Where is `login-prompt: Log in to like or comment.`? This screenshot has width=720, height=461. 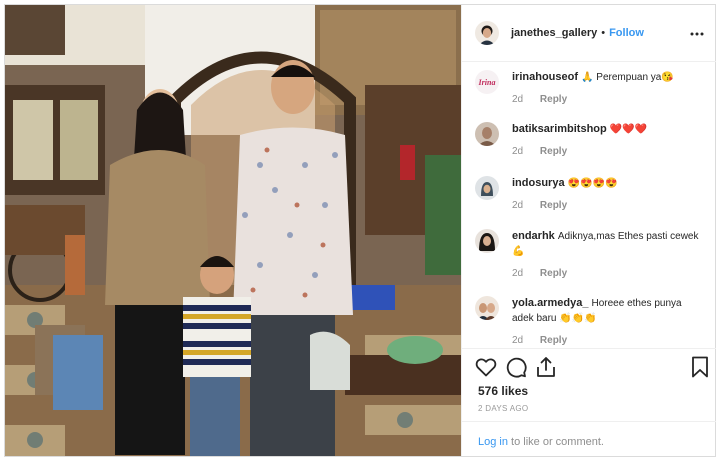 login-prompt: Log in to like or comment. is located at coordinates (589, 439).